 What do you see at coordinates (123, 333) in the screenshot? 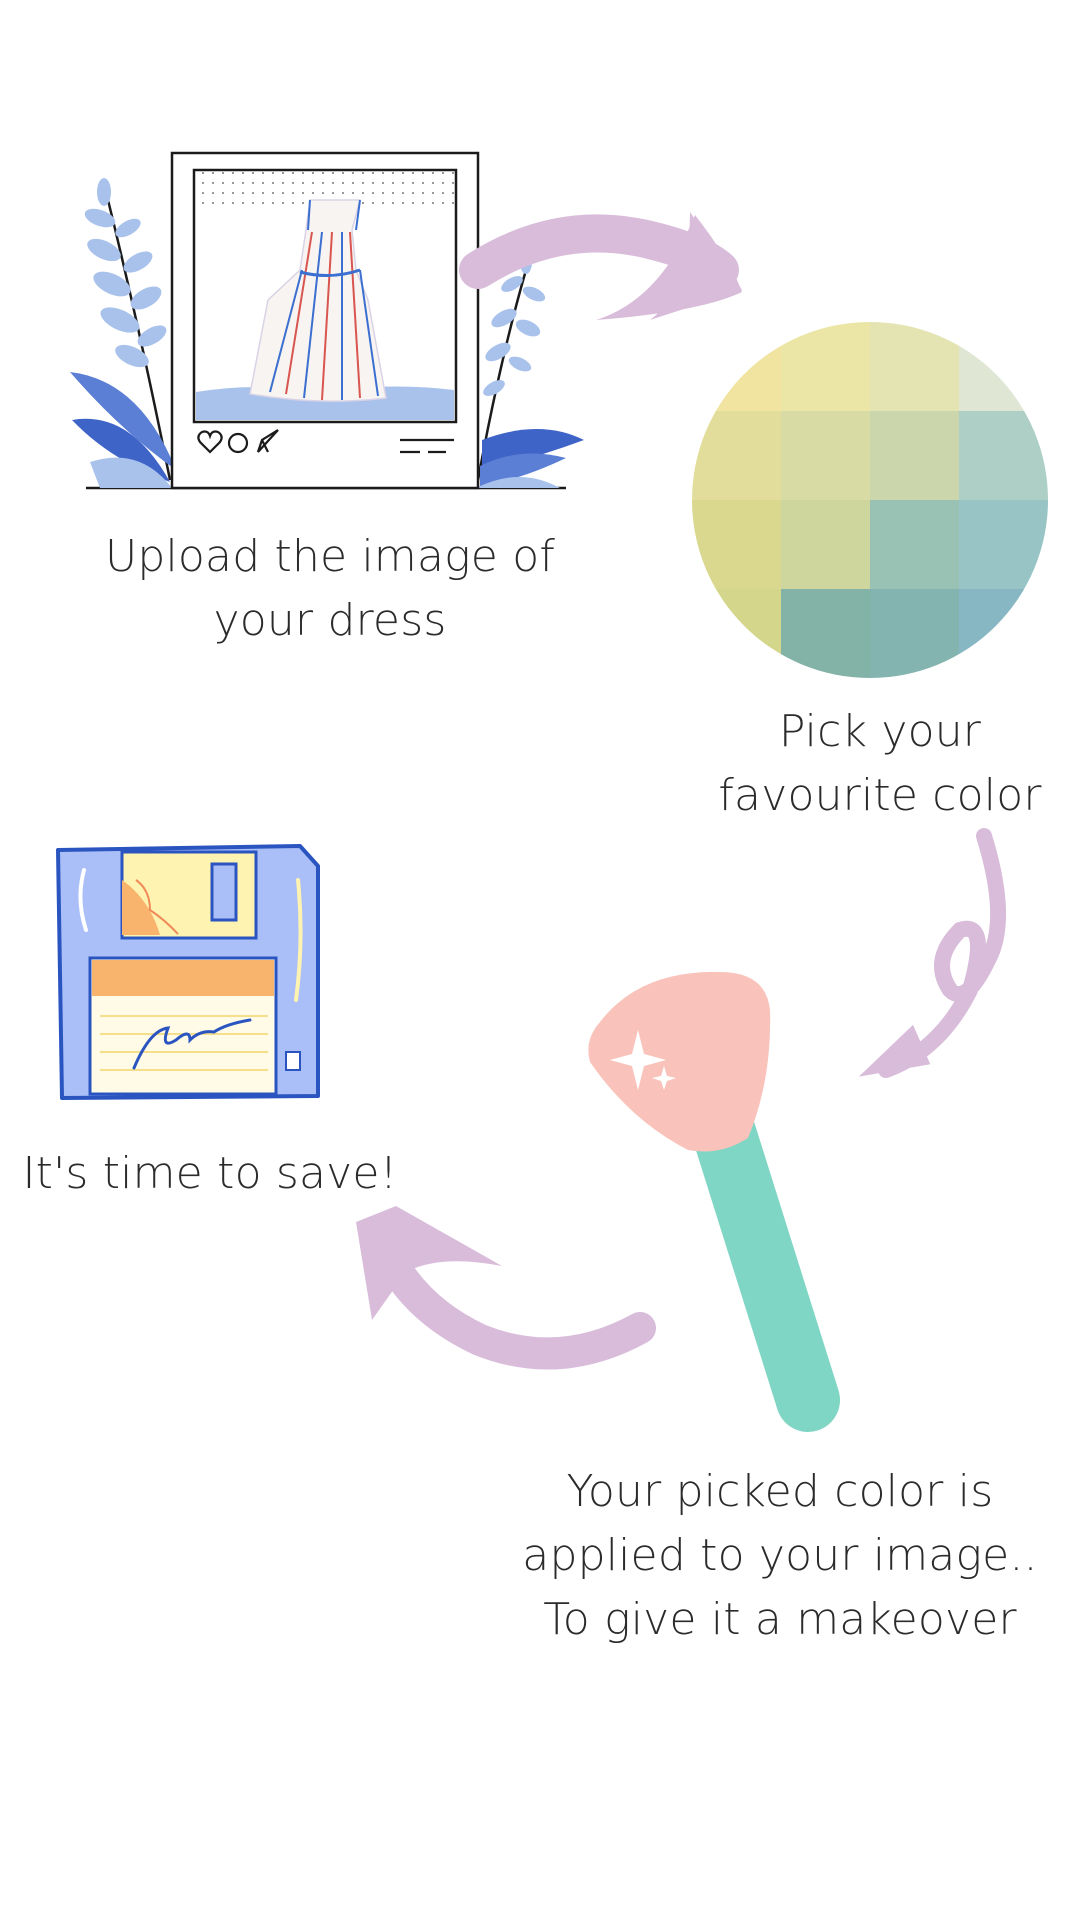
I see `left-plant` at bounding box center [123, 333].